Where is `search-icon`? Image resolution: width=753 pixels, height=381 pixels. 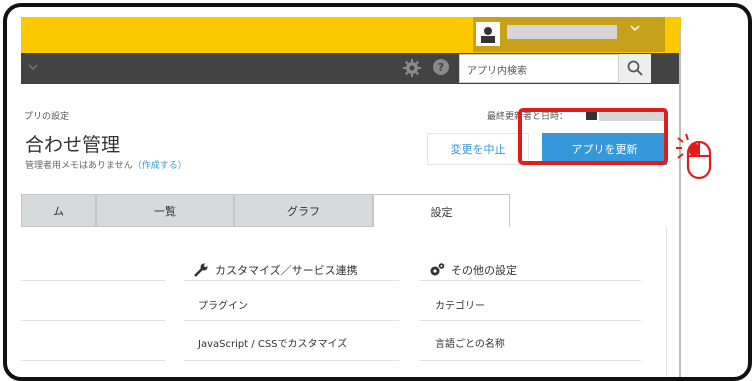
search-icon is located at coordinates (635, 68).